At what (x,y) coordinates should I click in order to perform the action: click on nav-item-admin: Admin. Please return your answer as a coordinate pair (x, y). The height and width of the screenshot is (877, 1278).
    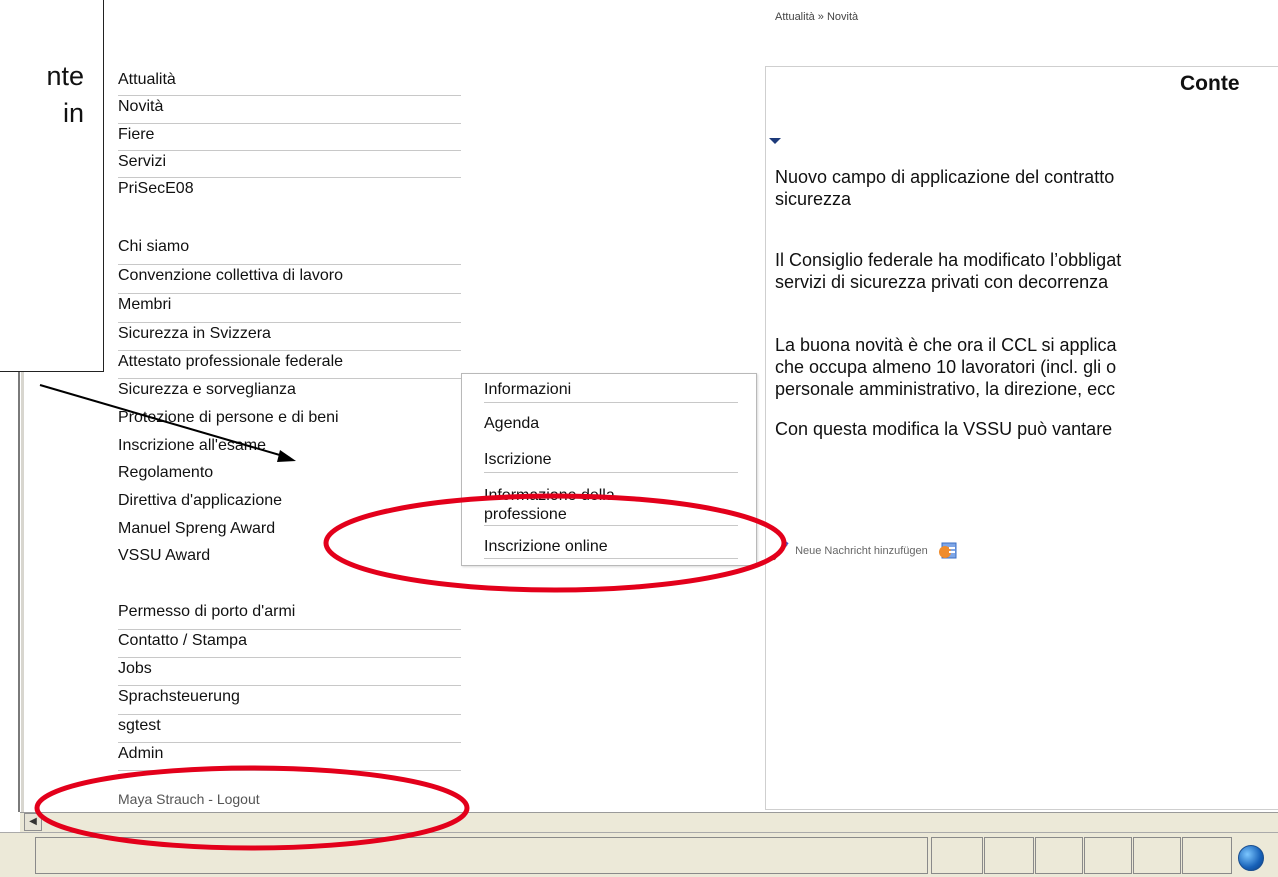
    Looking at the image, I should click on (289, 757).